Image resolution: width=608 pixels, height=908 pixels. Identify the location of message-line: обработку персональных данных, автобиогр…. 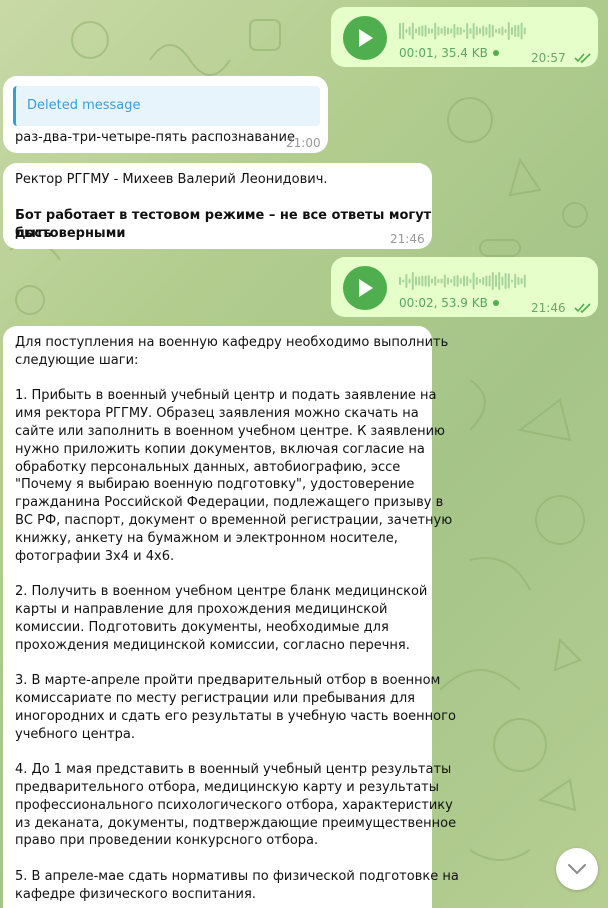
(208, 467).